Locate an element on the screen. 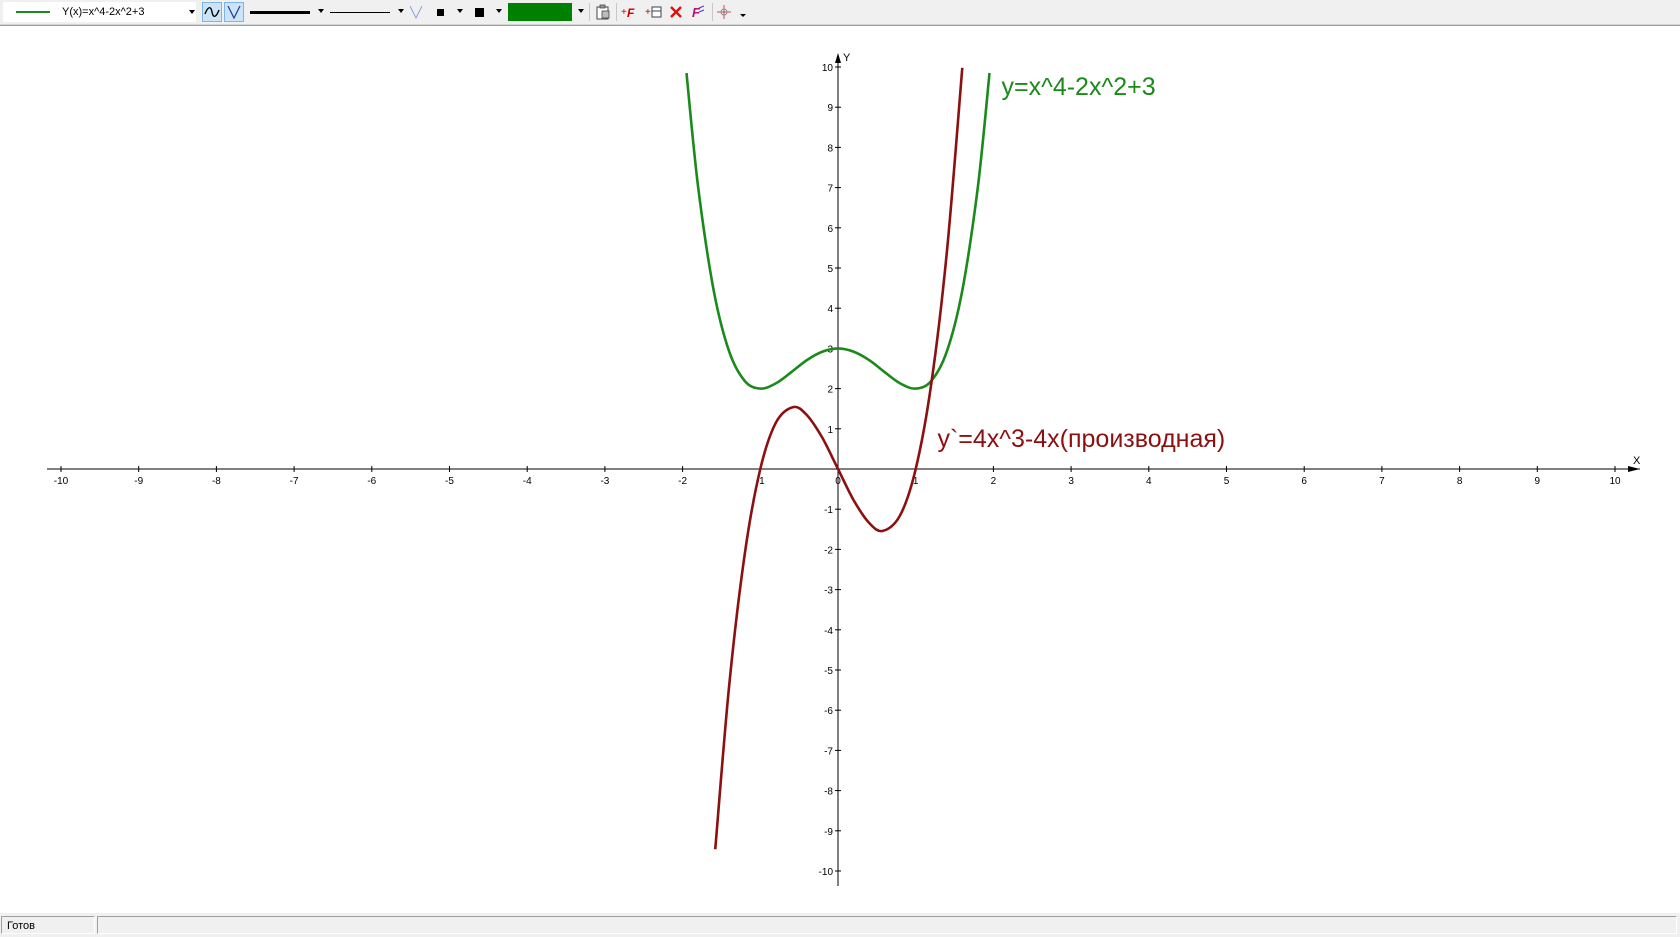 This screenshot has width=1680, height=937. y-tick-label: -2 is located at coordinates (828, 550).